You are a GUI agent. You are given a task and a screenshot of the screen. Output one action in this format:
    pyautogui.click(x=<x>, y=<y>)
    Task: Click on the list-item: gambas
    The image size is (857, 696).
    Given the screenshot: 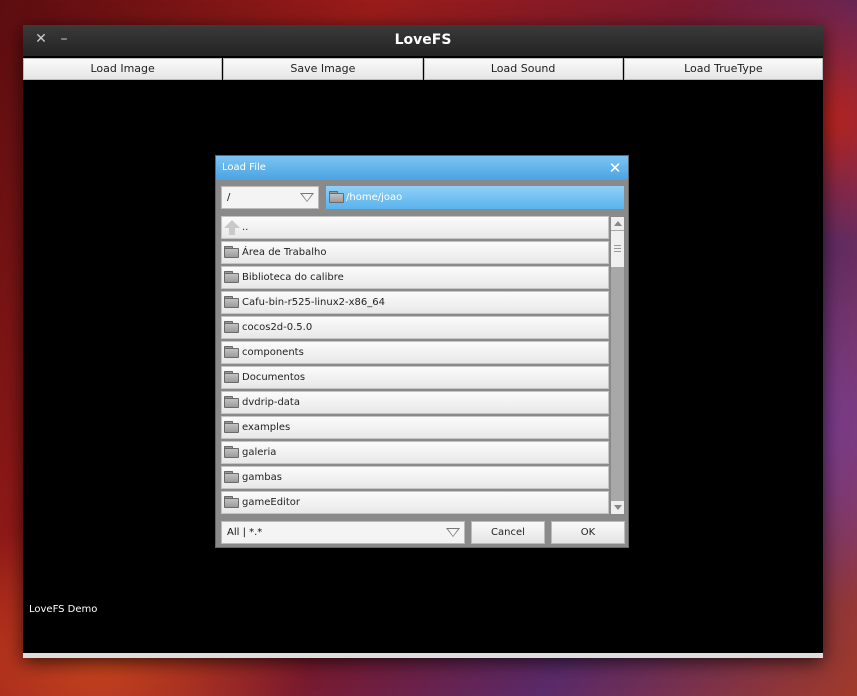 What is the action you would take?
    pyautogui.click(x=415, y=477)
    